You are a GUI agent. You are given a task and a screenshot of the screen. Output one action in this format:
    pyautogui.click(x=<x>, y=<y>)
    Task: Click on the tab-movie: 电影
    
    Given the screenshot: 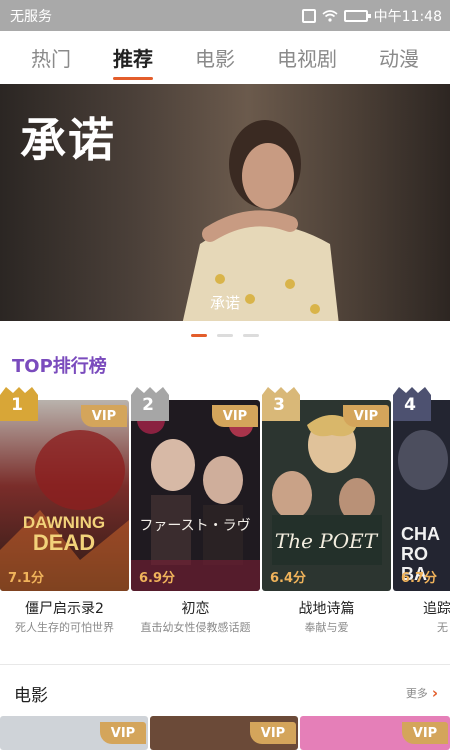 What is the action you would take?
    pyautogui.click(x=215, y=57)
    